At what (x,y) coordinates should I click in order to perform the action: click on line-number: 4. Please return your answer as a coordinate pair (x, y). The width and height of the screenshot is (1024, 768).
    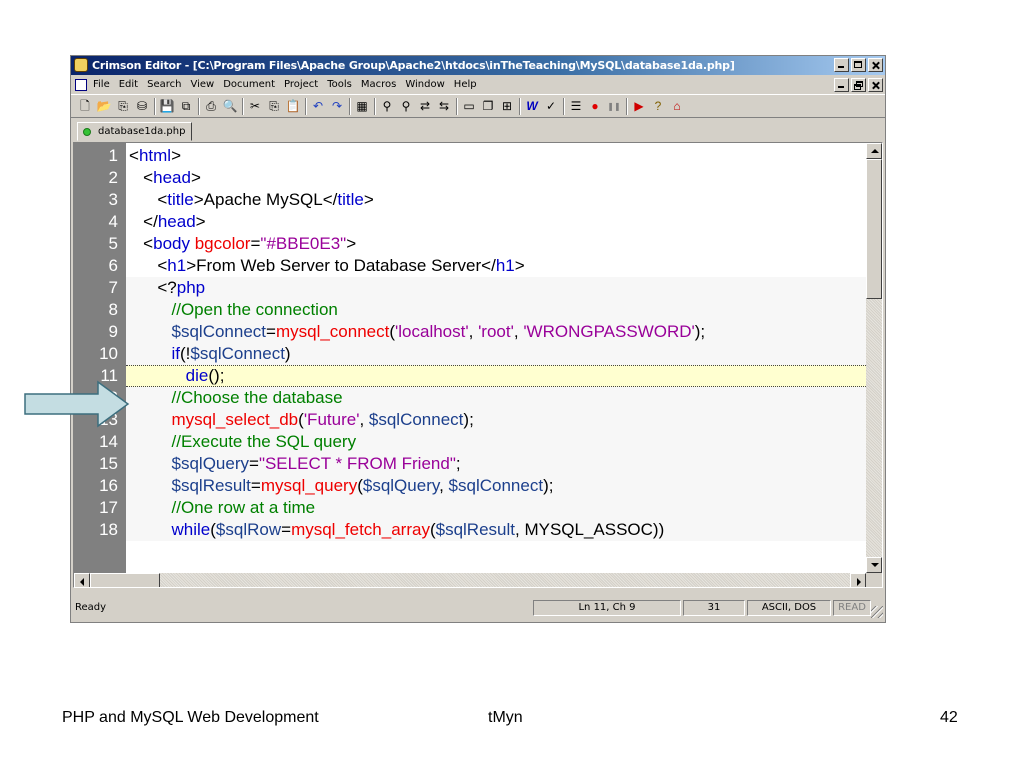
    Looking at the image, I should click on (113, 221).